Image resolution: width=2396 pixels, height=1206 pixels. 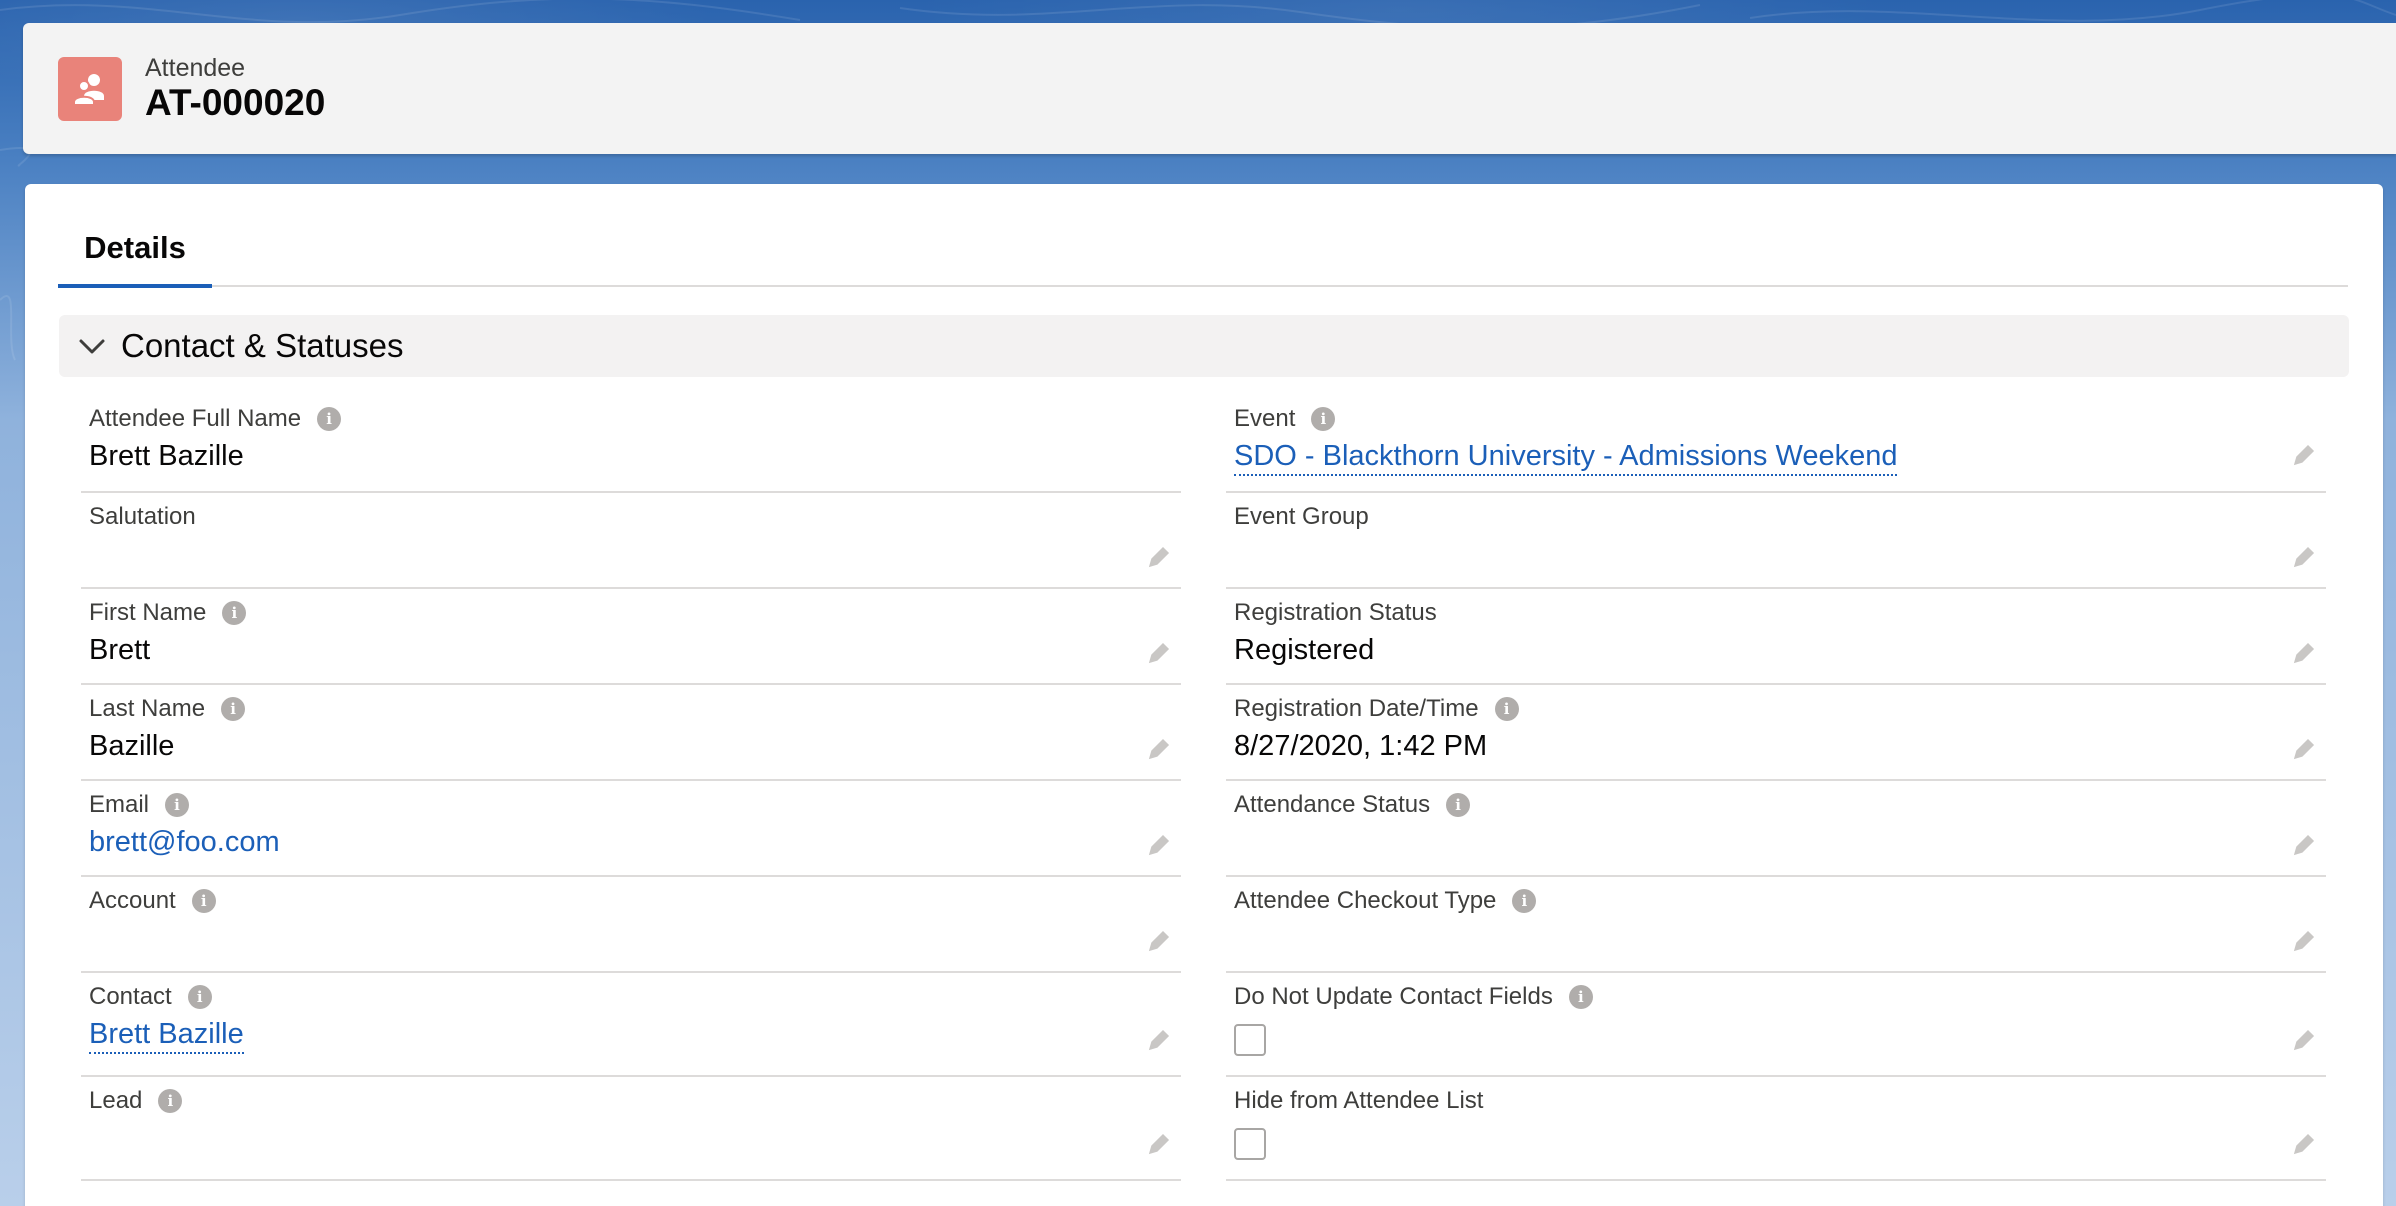 I want to click on field-value: Registered, so click(x=1304, y=650).